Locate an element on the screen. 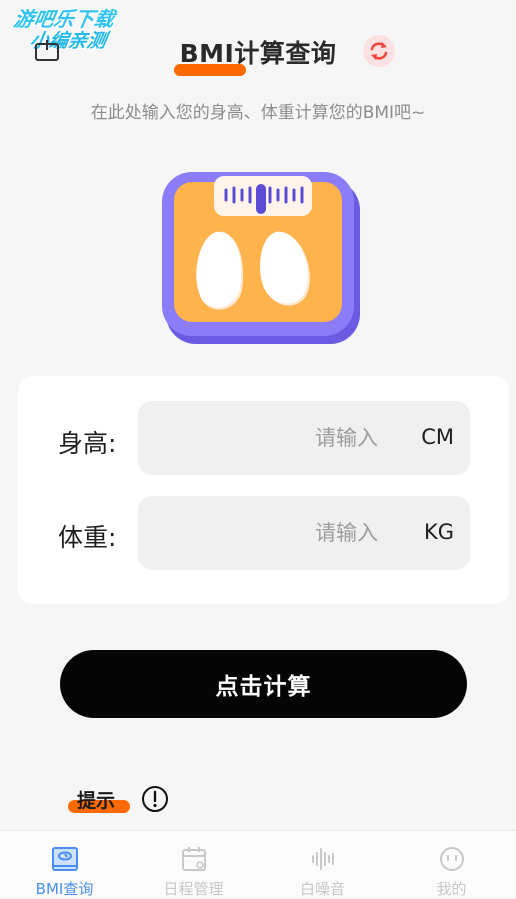  info-icon is located at coordinates (155, 799).